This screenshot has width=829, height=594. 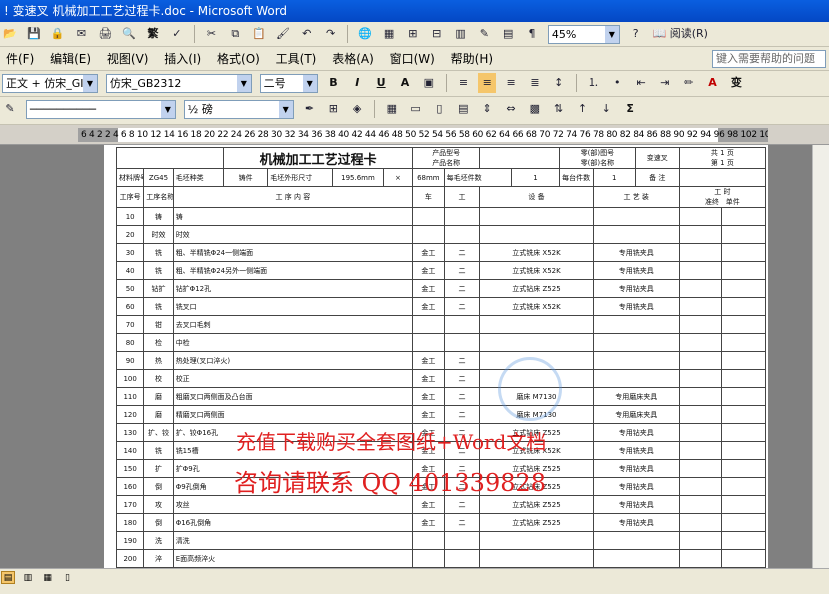 I want to click on normal-view-icon: ▤, so click(x=8, y=577).